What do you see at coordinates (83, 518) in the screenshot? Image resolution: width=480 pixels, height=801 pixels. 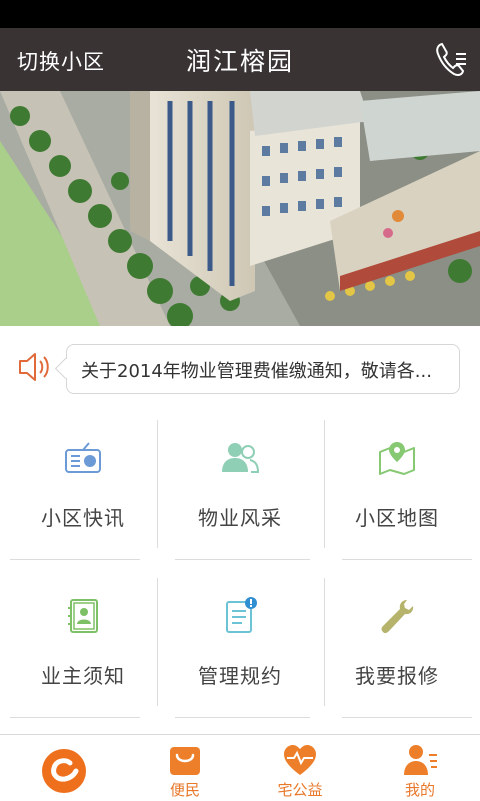 I see `grid-item-label: 小区快讯` at bounding box center [83, 518].